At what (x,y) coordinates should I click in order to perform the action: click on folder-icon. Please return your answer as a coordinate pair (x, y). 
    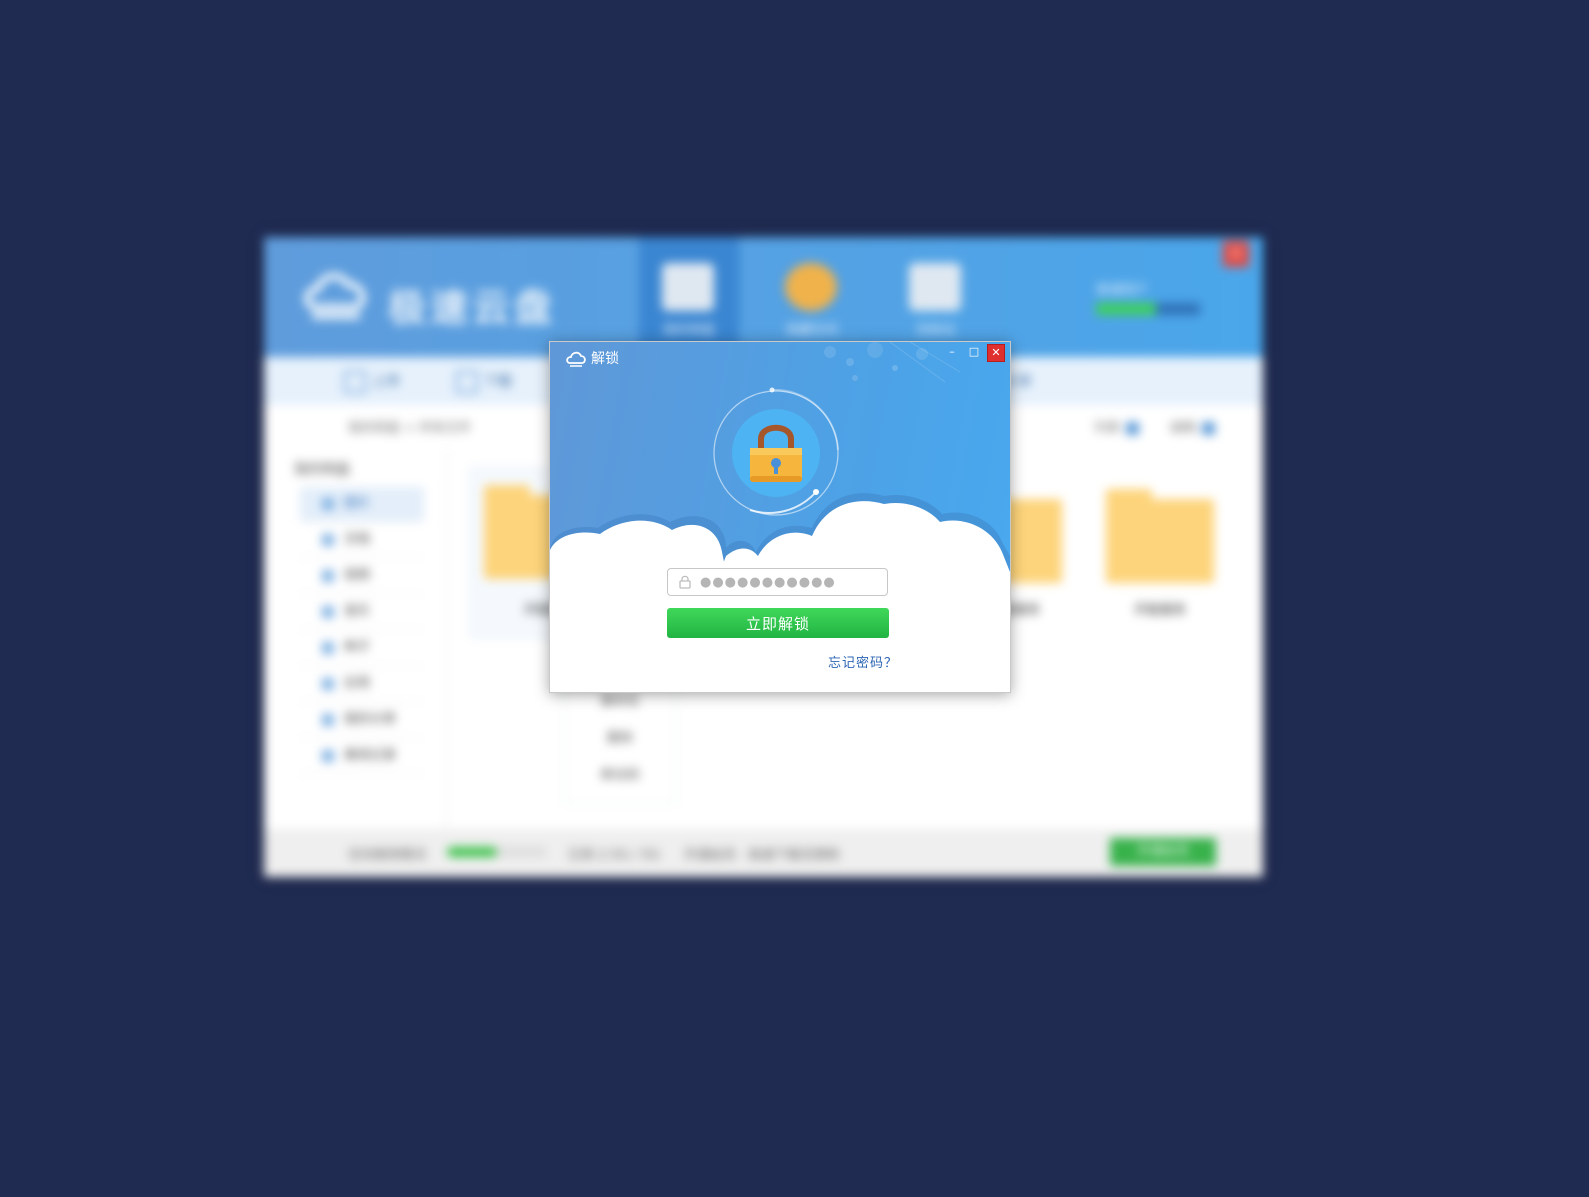
    Looking at the image, I should click on (1160, 536).